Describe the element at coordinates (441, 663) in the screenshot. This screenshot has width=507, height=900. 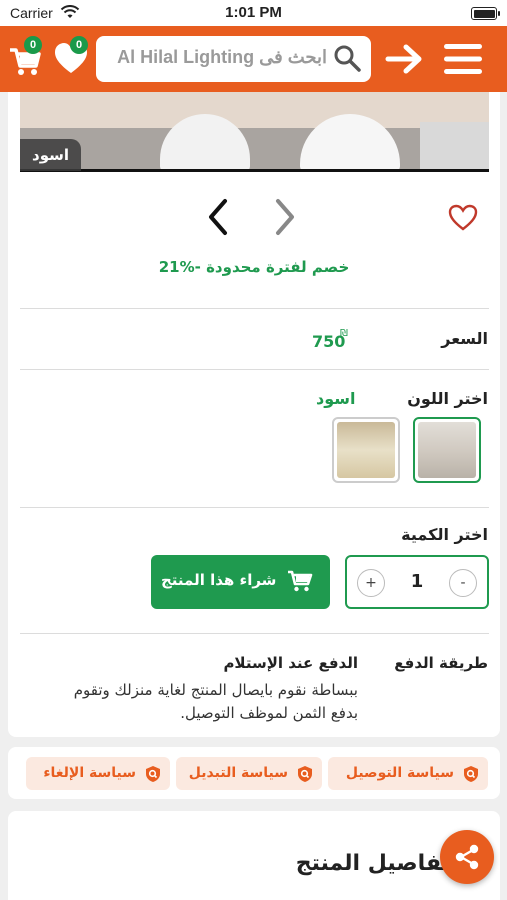
I see `payment-method-label: طريقة الدفع` at that location.